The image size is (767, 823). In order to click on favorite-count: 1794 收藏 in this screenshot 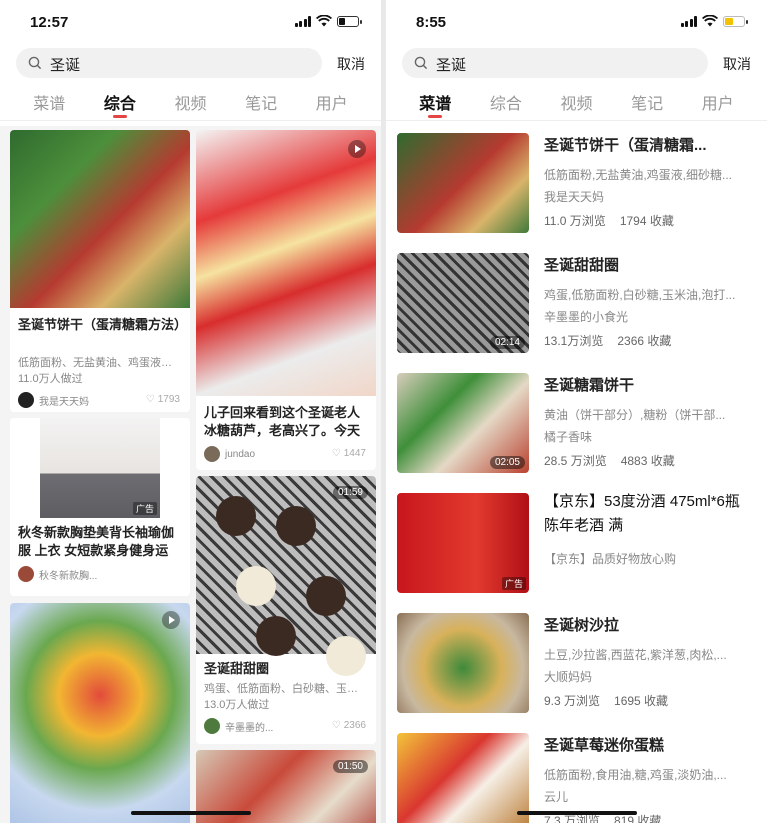, I will do `click(646, 221)`.